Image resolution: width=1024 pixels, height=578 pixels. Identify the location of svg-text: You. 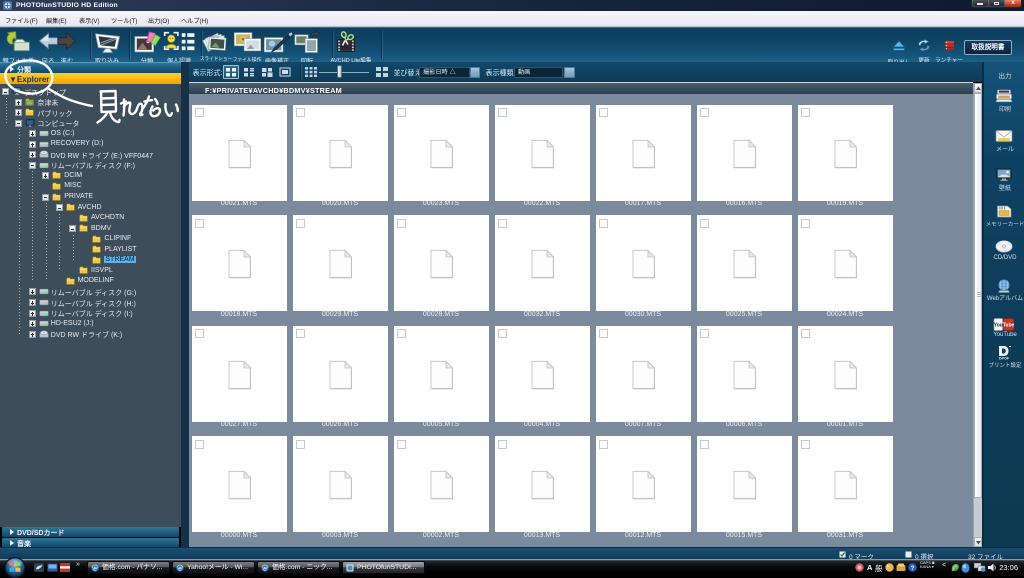
(998, 326).